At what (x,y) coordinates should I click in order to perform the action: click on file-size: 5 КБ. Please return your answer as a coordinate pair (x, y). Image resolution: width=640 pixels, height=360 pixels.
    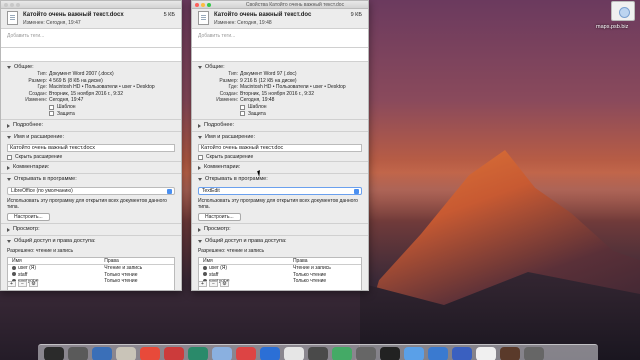
    Looking at the image, I should click on (169, 15).